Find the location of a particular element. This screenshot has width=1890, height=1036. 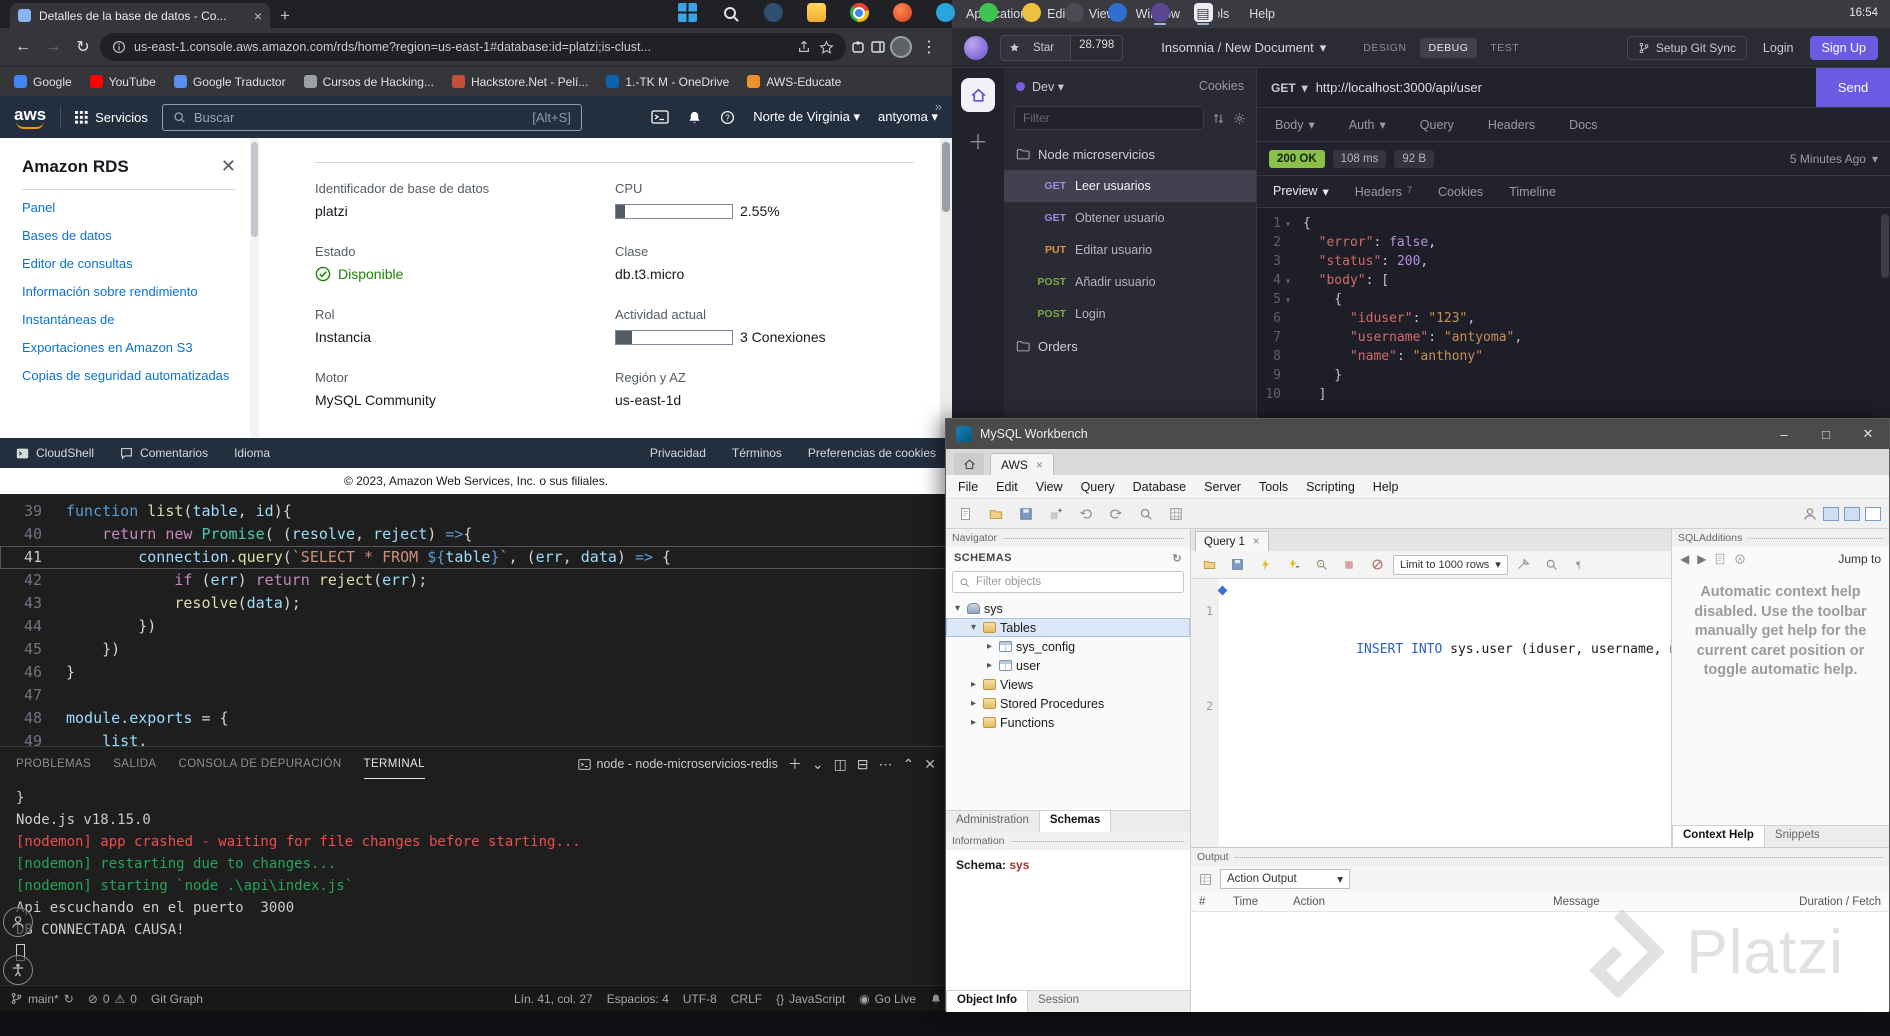

redo-icon is located at coordinates (1116, 514).